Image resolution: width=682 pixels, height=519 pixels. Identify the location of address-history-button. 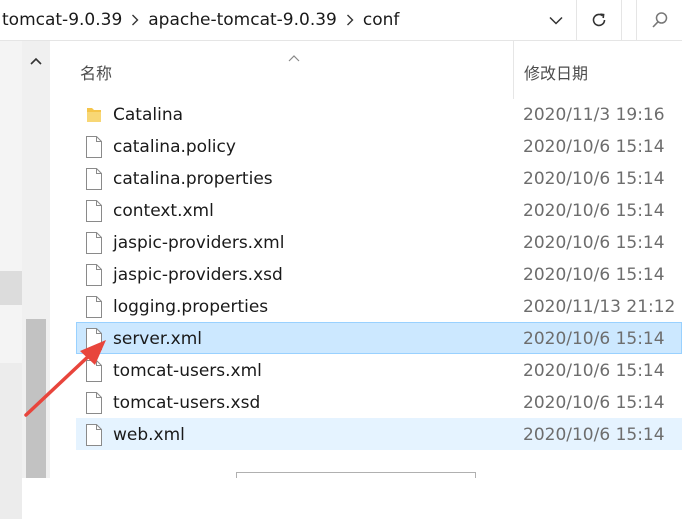
(556, 20).